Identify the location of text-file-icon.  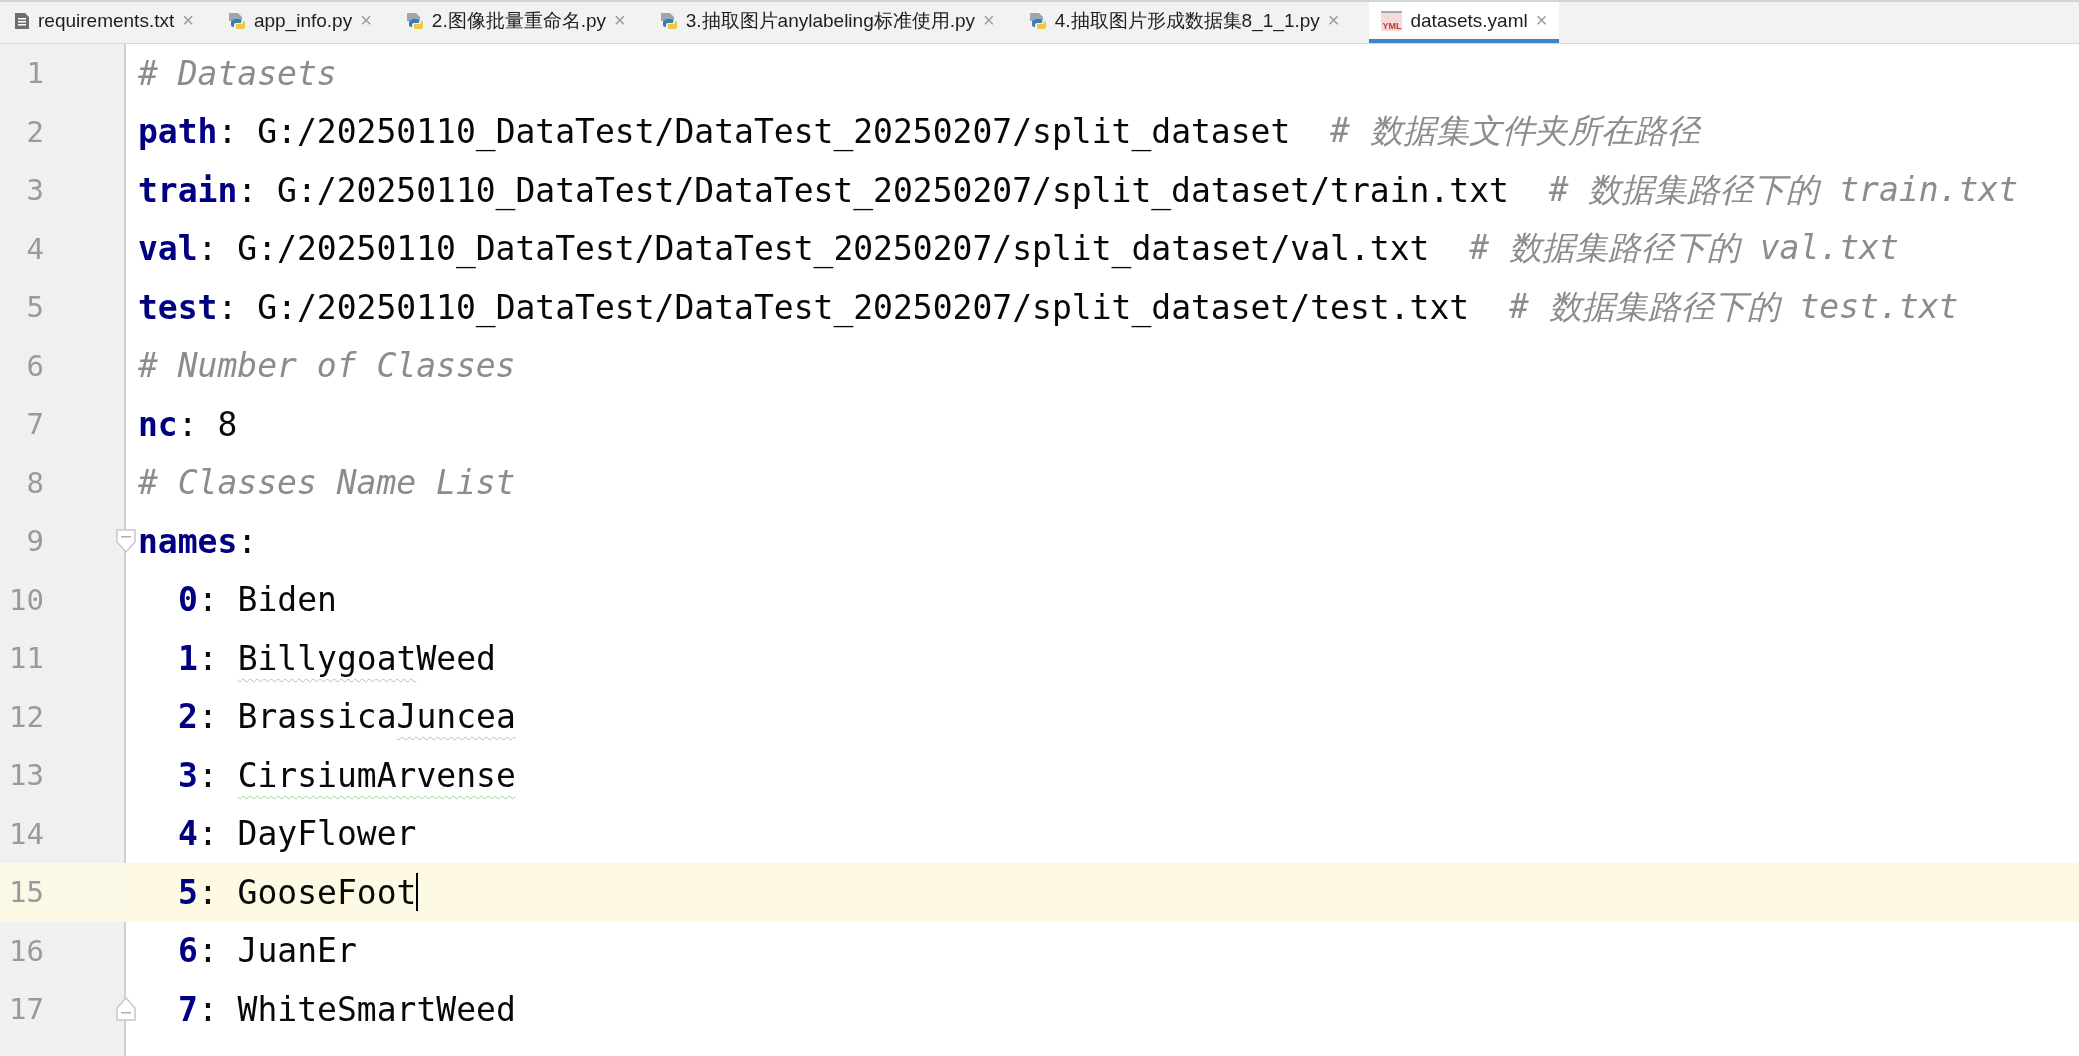
(22, 20).